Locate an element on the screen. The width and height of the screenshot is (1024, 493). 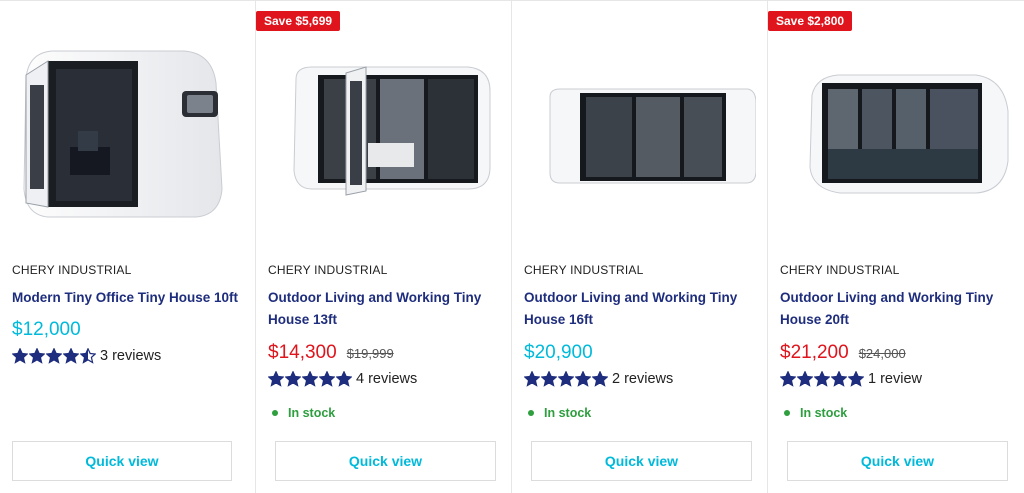
rating-row: 4 reviews is located at coordinates (342, 379).